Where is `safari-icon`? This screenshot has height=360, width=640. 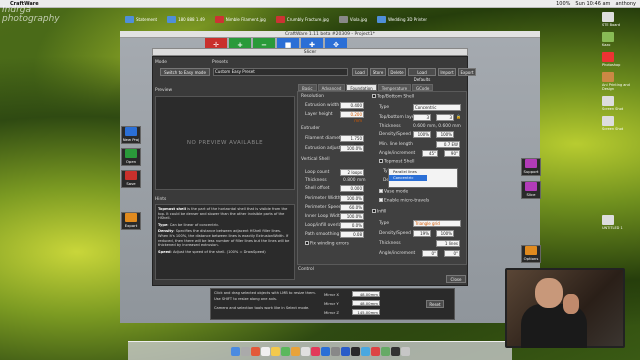
safari-icon is located at coordinates (305, 351).